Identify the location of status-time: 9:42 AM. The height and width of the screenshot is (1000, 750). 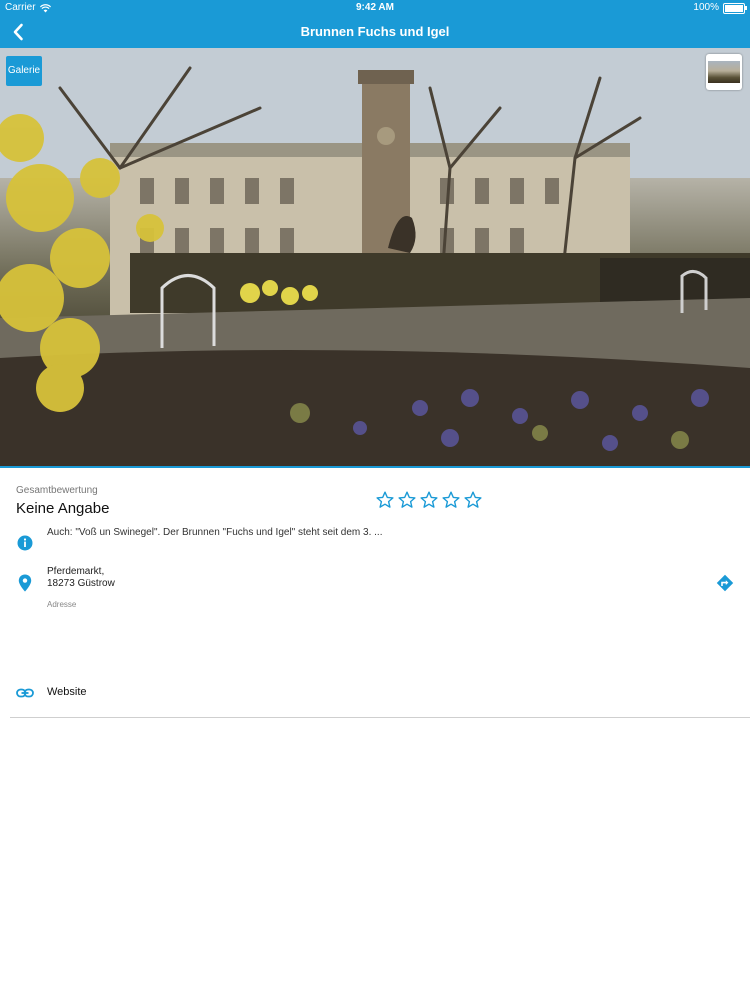
(375, 7).